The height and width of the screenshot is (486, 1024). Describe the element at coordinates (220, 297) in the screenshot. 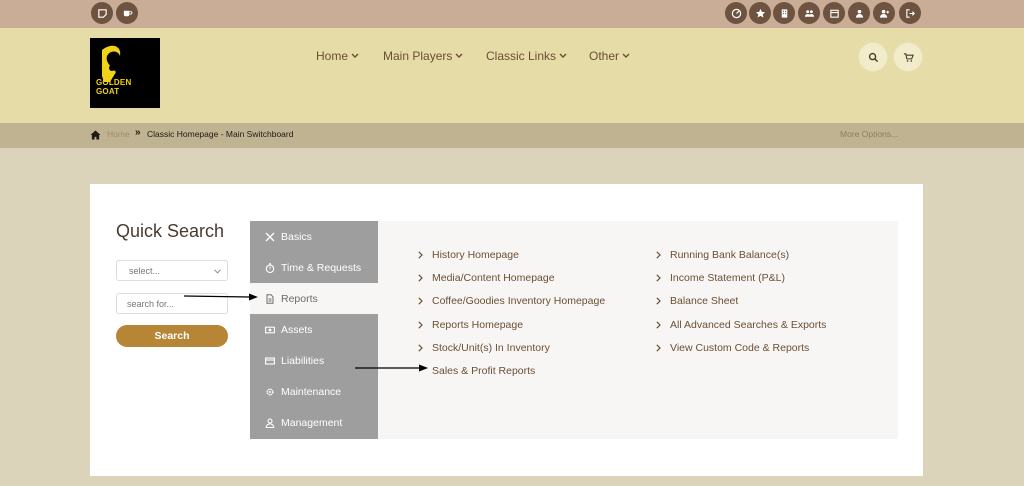

I see `annotation-arrow-reports` at that location.